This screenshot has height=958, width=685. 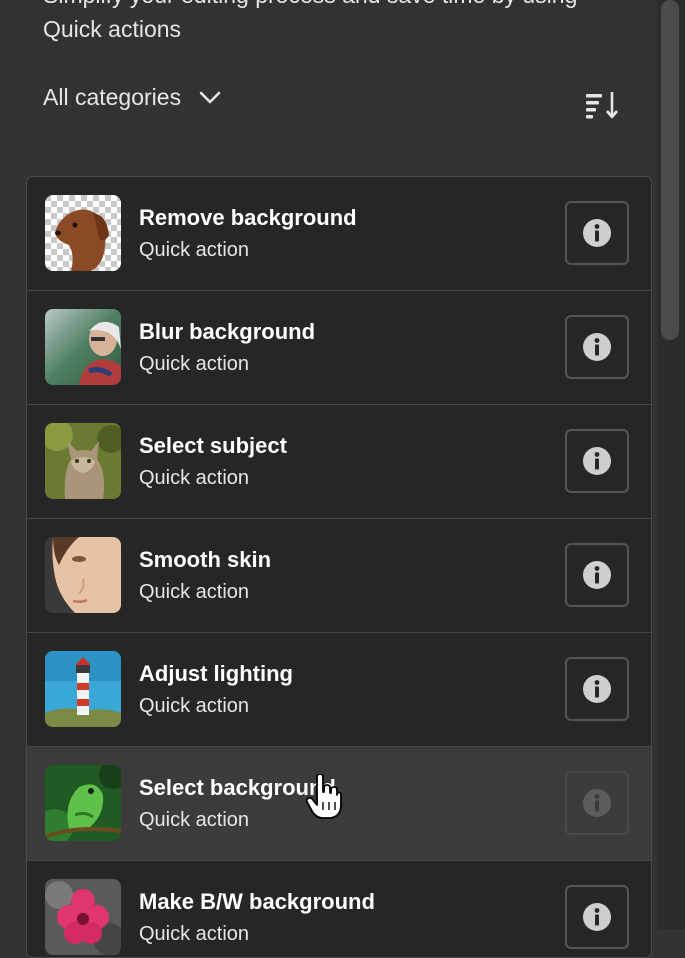 I want to click on item-title: Blur background, so click(x=227, y=331).